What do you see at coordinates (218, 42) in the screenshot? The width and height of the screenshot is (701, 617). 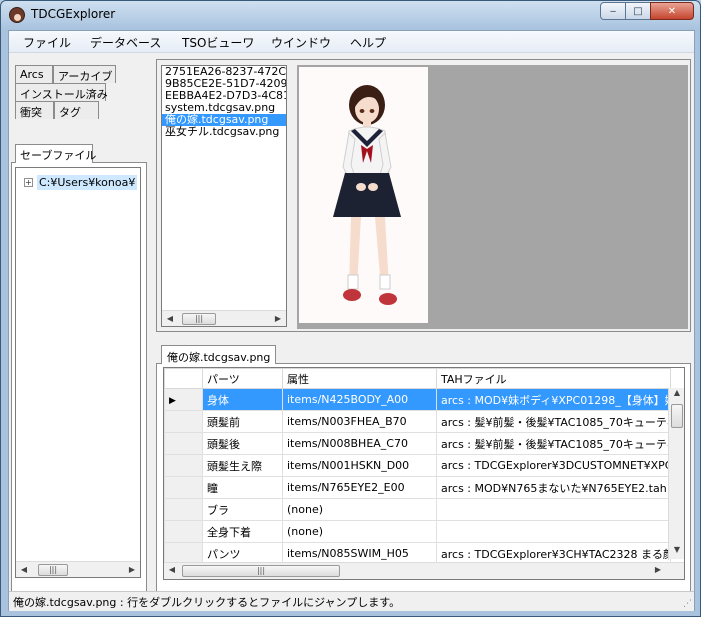 I see `menu-tso-viewer: TSOビューワ` at bounding box center [218, 42].